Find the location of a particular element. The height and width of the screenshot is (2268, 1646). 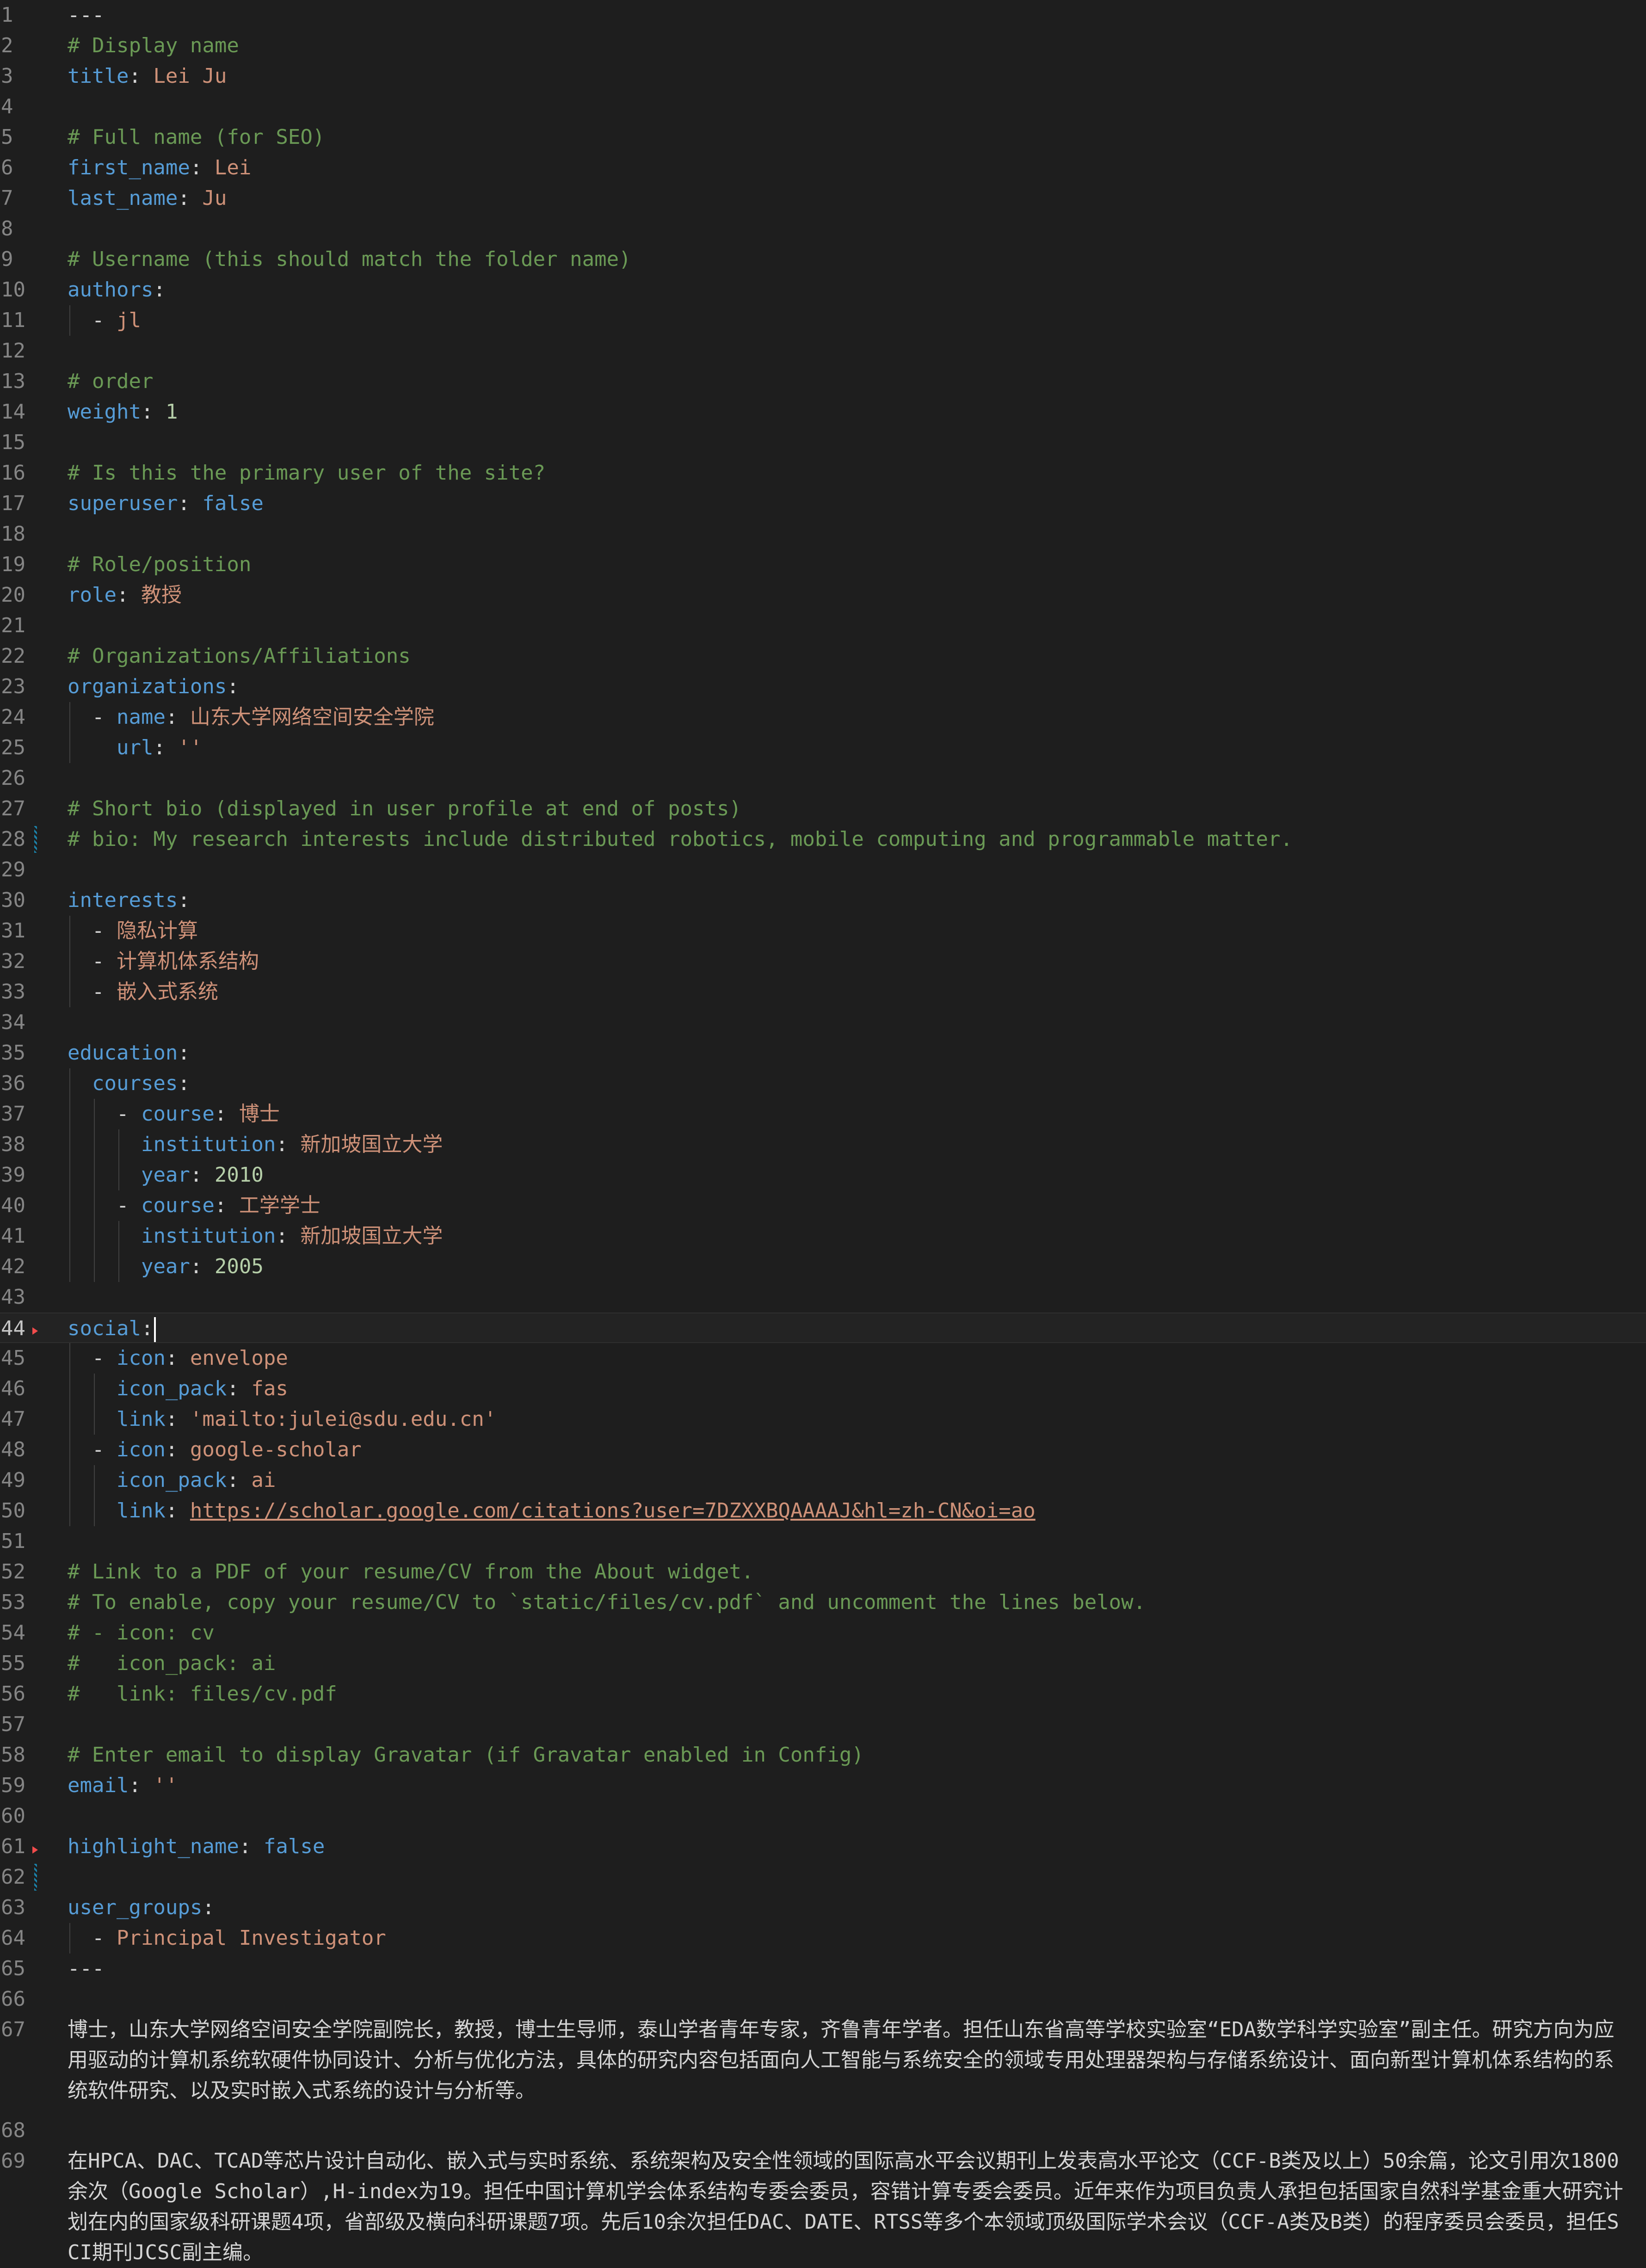

code-line: 19 # Role/position is located at coordinates (823, 564).